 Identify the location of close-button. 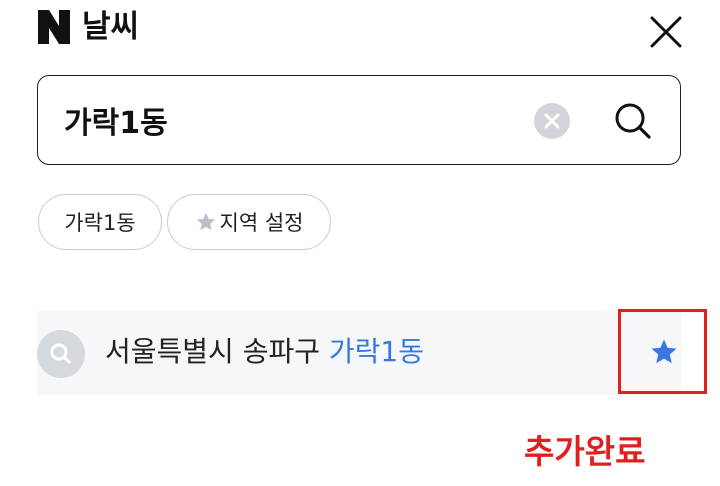
(666, 32).